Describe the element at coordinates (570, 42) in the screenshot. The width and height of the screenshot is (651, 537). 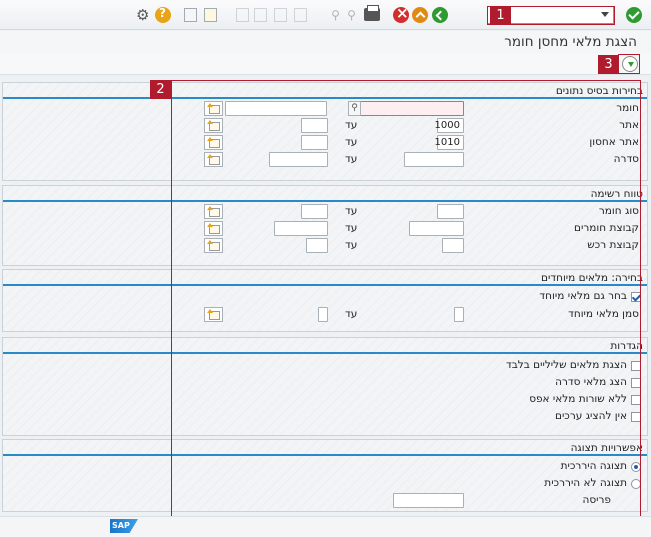
I see `page-title: הצגת מלאי מחסן חומר` at that location.